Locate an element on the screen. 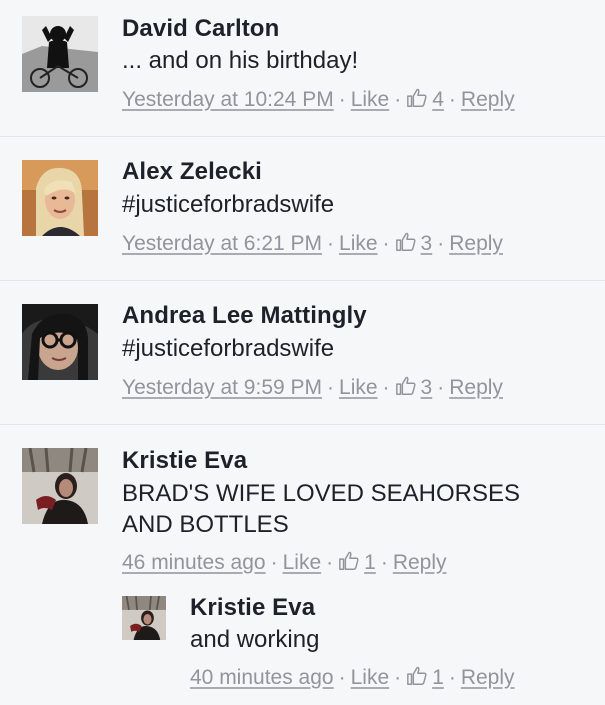 The height and width of the screenshot is (705, 605). commenter-name: Andrea Lee Mattingly is located at coordinates (244, 316).